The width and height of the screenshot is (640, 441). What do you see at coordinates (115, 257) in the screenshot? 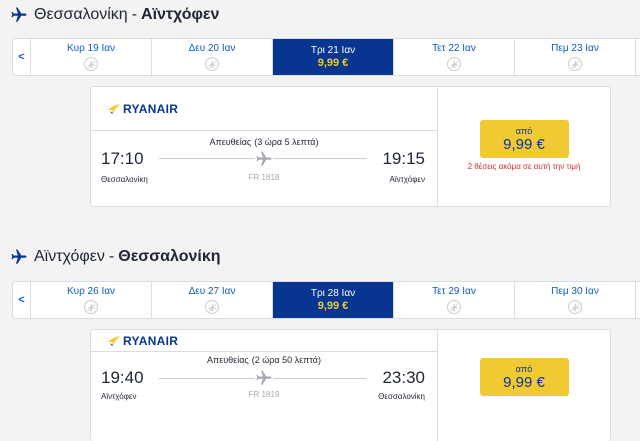
I see `return-route-title: Αϊντχόφεν - Θεσσαλονίκη` at bounding box center [115, 257].